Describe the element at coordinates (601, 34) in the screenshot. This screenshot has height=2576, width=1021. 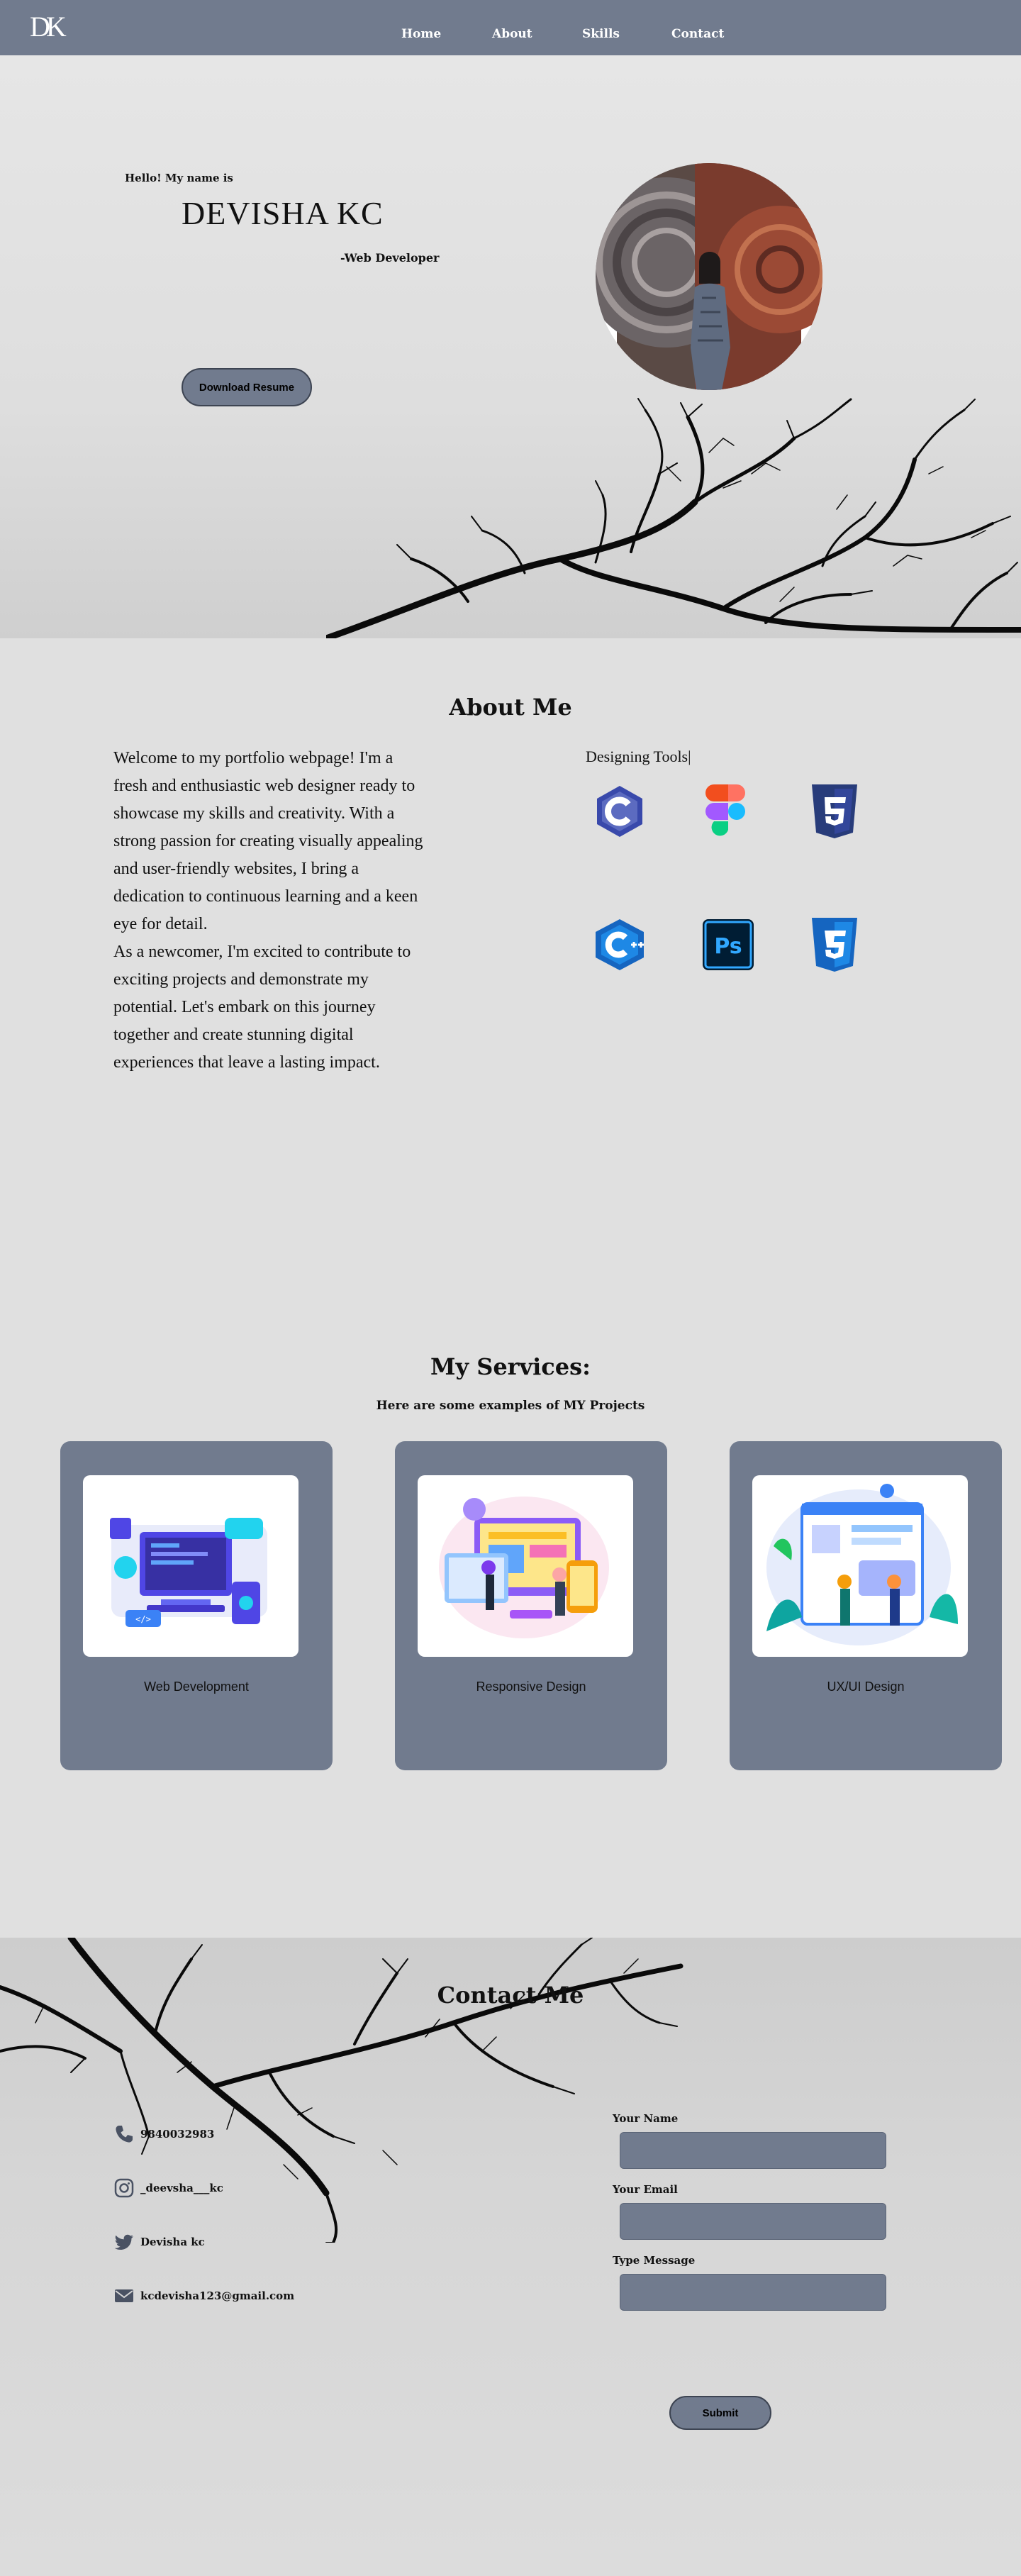
I see `nav-link-skills: Skills` at that location.